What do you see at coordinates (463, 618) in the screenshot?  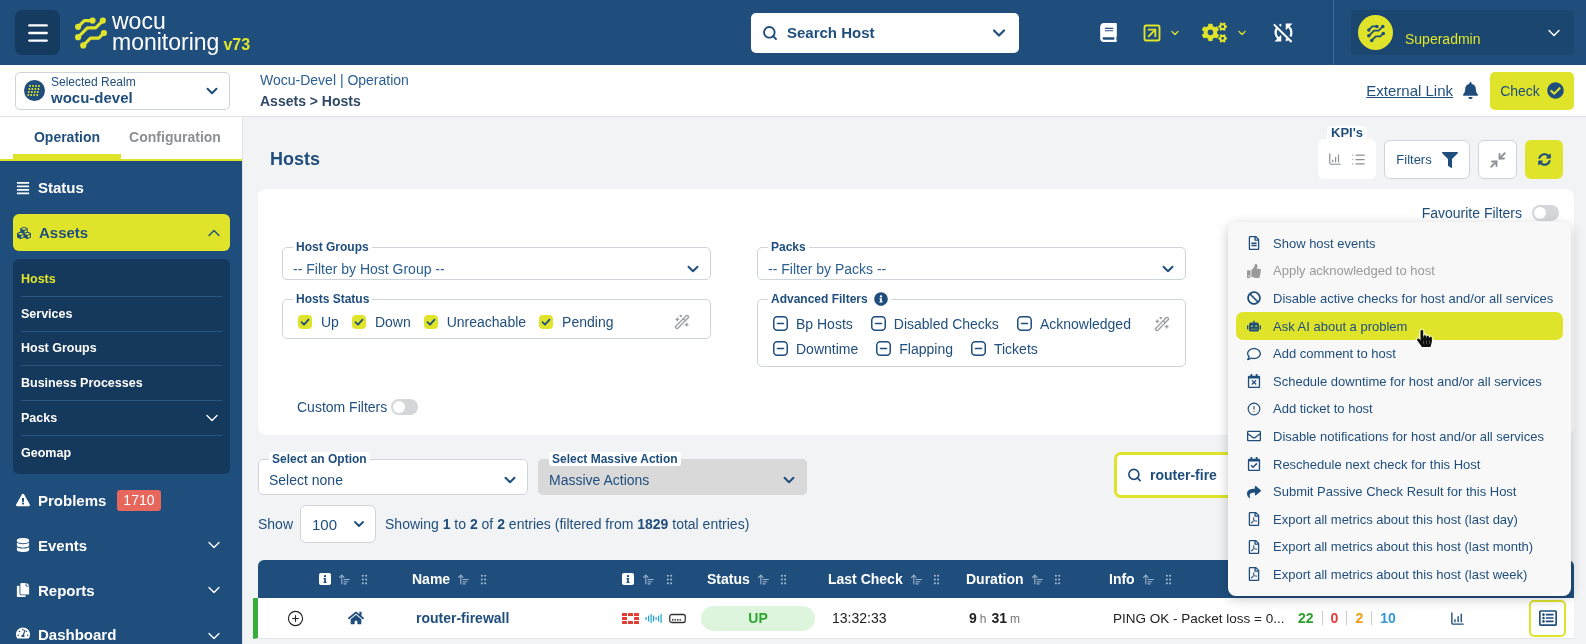 I see `host-name-link: router-firewall` at bounding box center [463, 618].